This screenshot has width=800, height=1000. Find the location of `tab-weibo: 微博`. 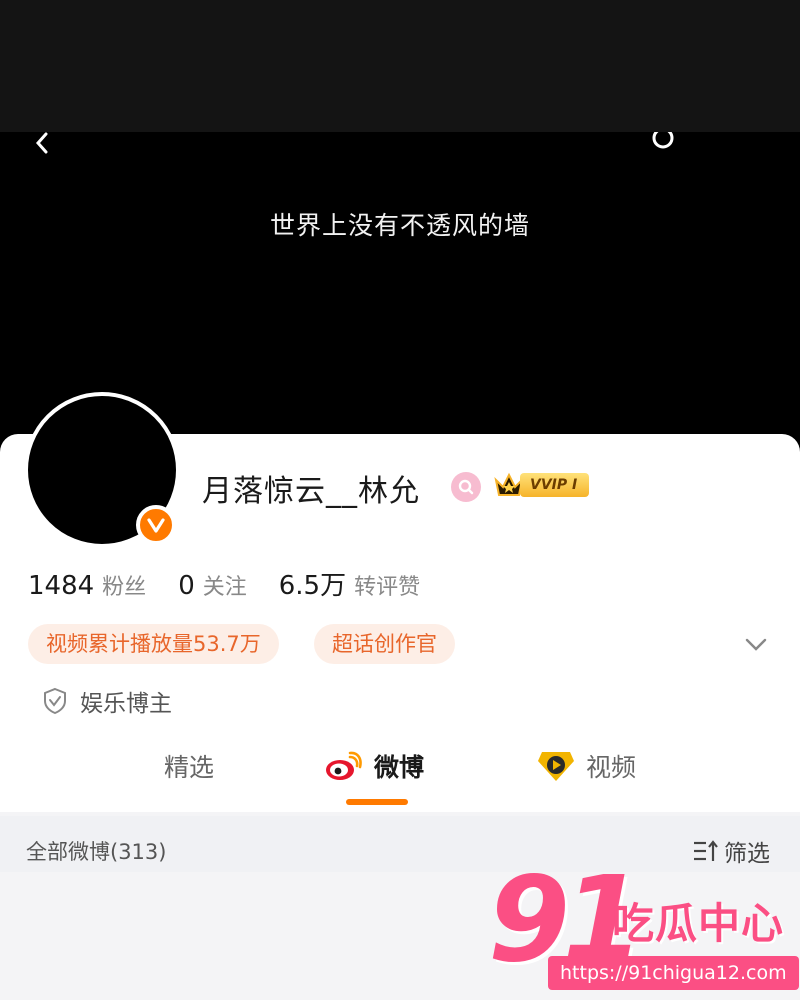

tab-weibo: 微博 is located at coordinates (374, 766).